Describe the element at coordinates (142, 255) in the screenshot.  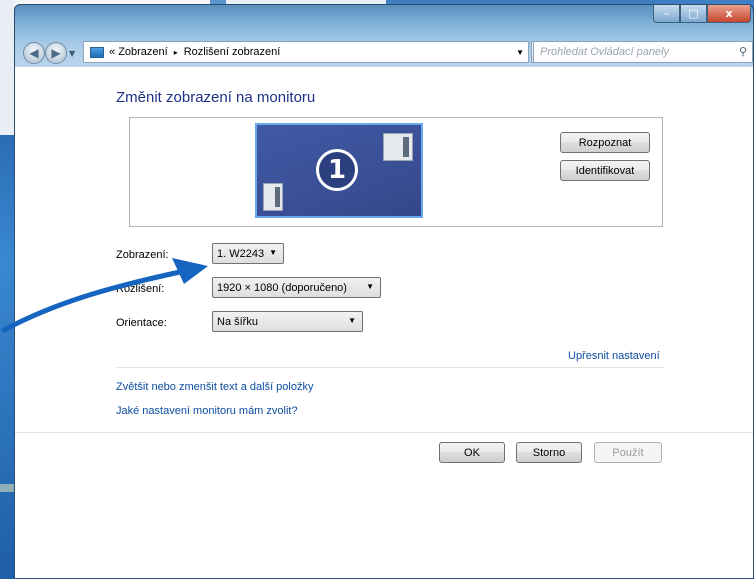
I see `display-label: Zobrazení:` at that location.